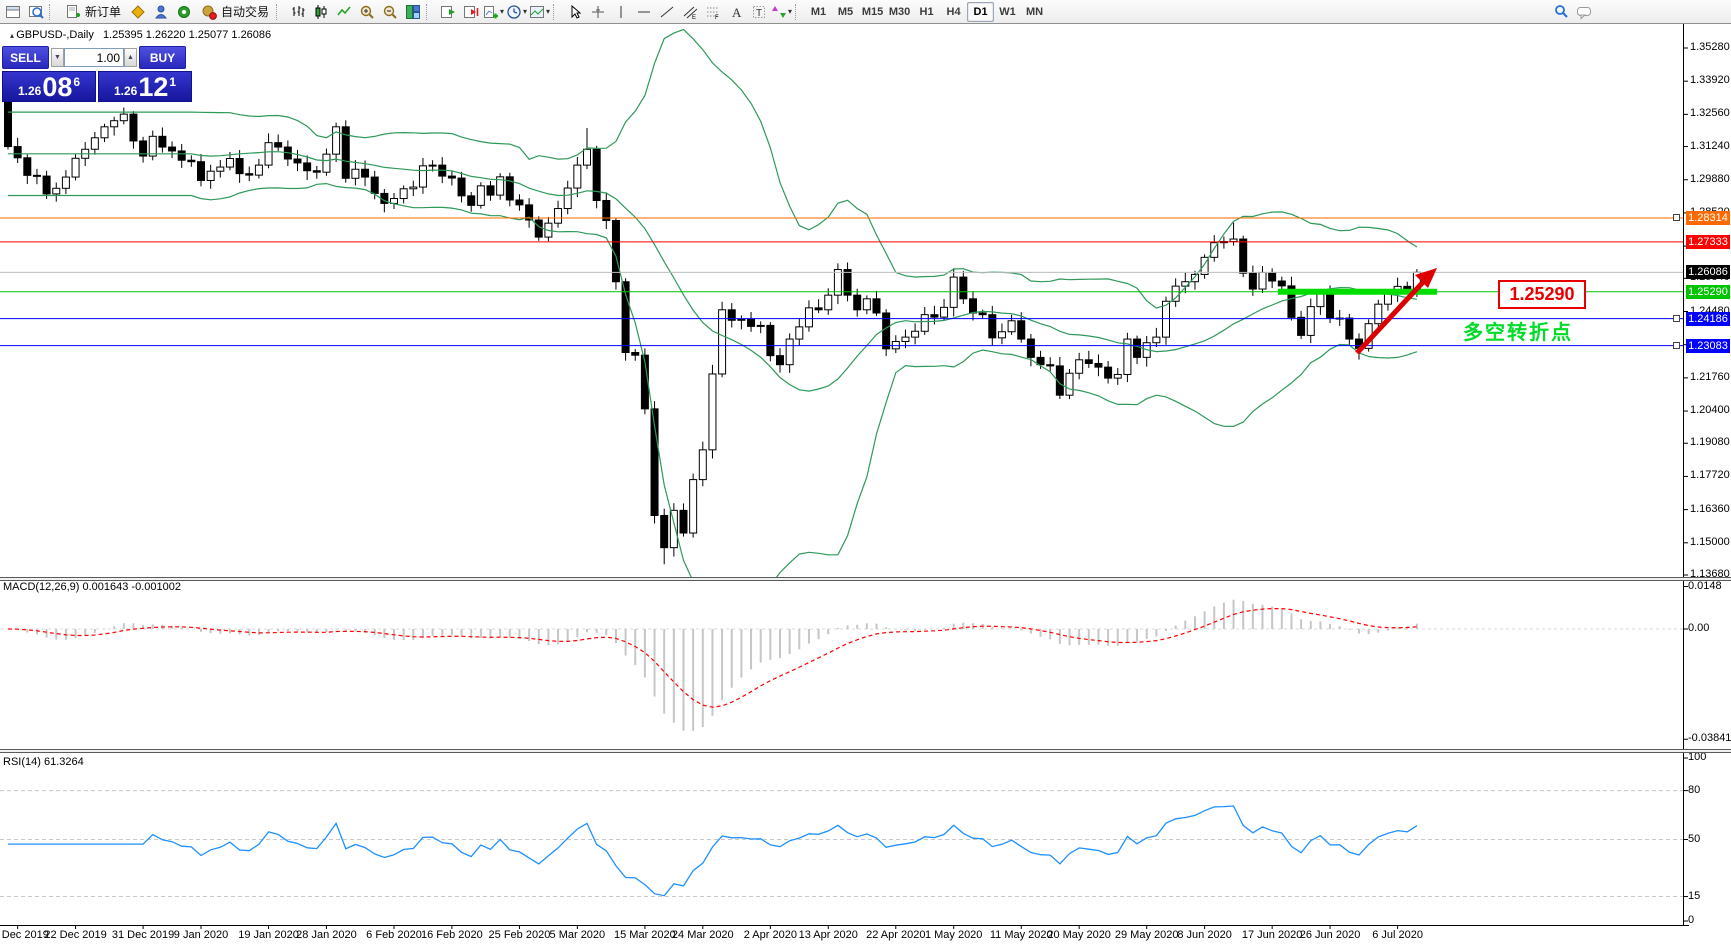 The width and height of the screenshot is (1731, 944). What do you see at coordinates (1560, 12) in the screenshot?
I see `search-icon` at bounding box center [1560, 12].